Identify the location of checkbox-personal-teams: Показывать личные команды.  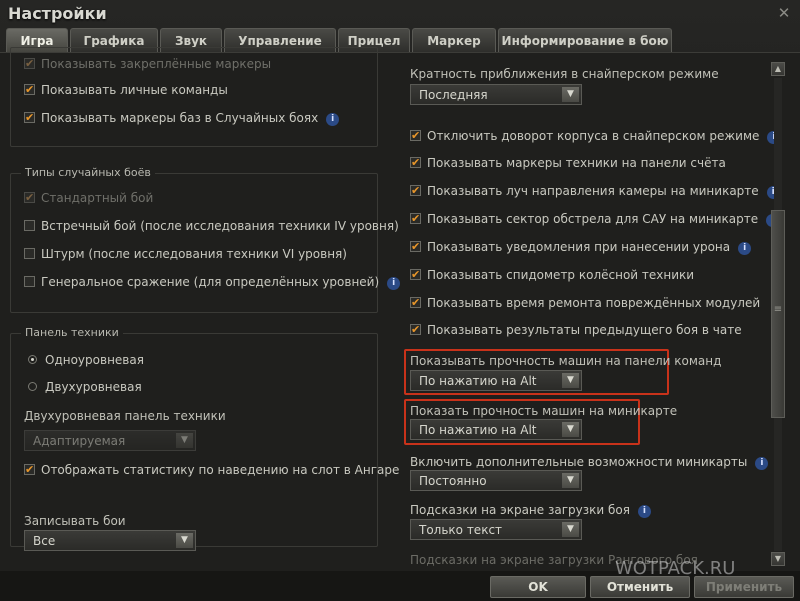
(126, 90).